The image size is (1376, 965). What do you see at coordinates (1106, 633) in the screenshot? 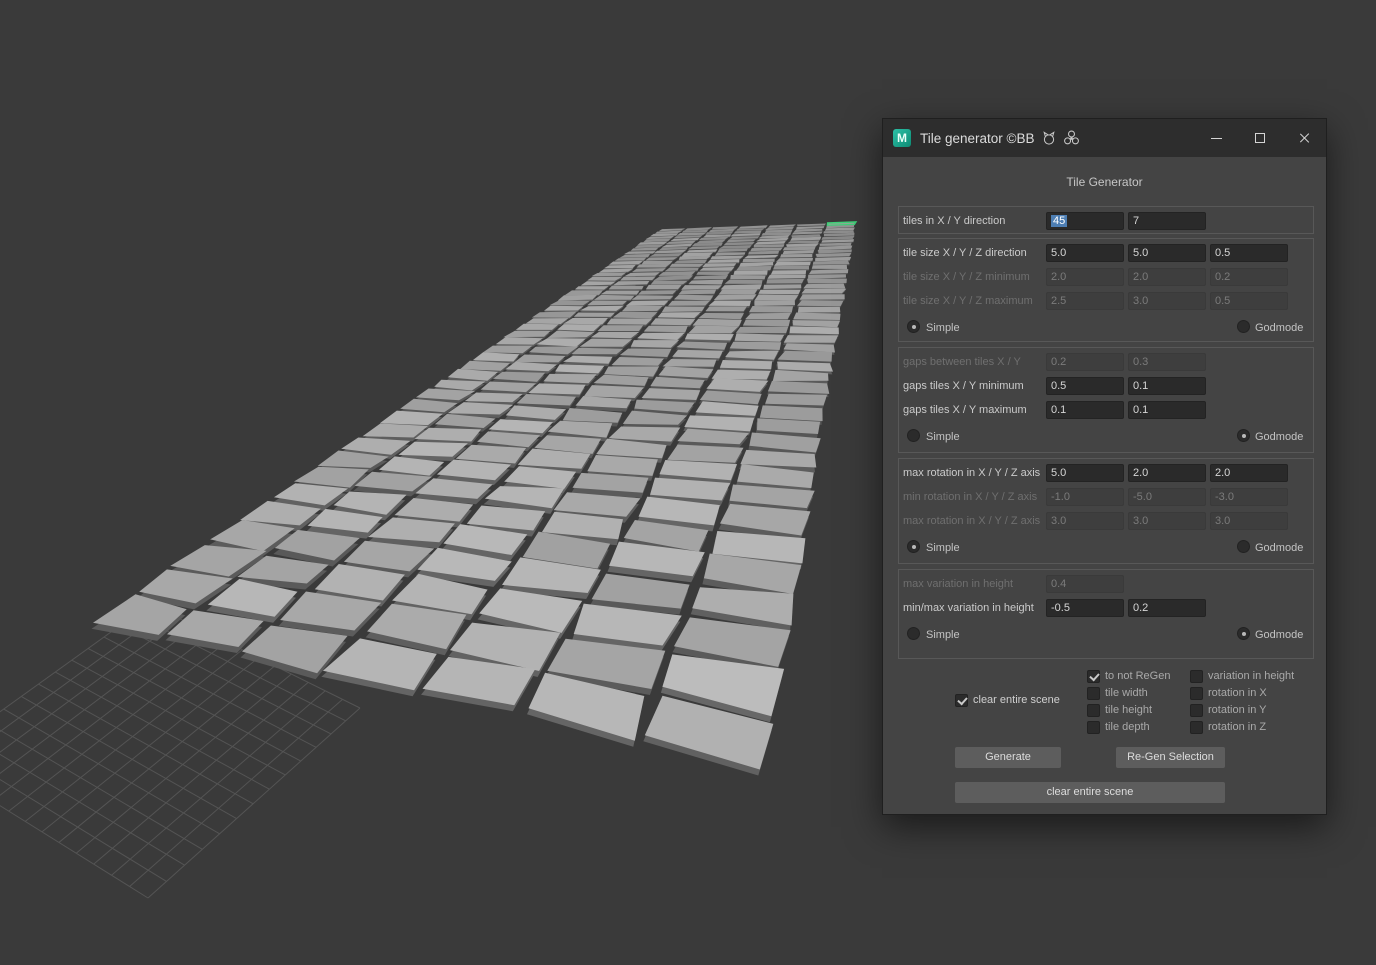
I see `height-mode-radios: Simple Godmode` at bounding box center [1106, 633].